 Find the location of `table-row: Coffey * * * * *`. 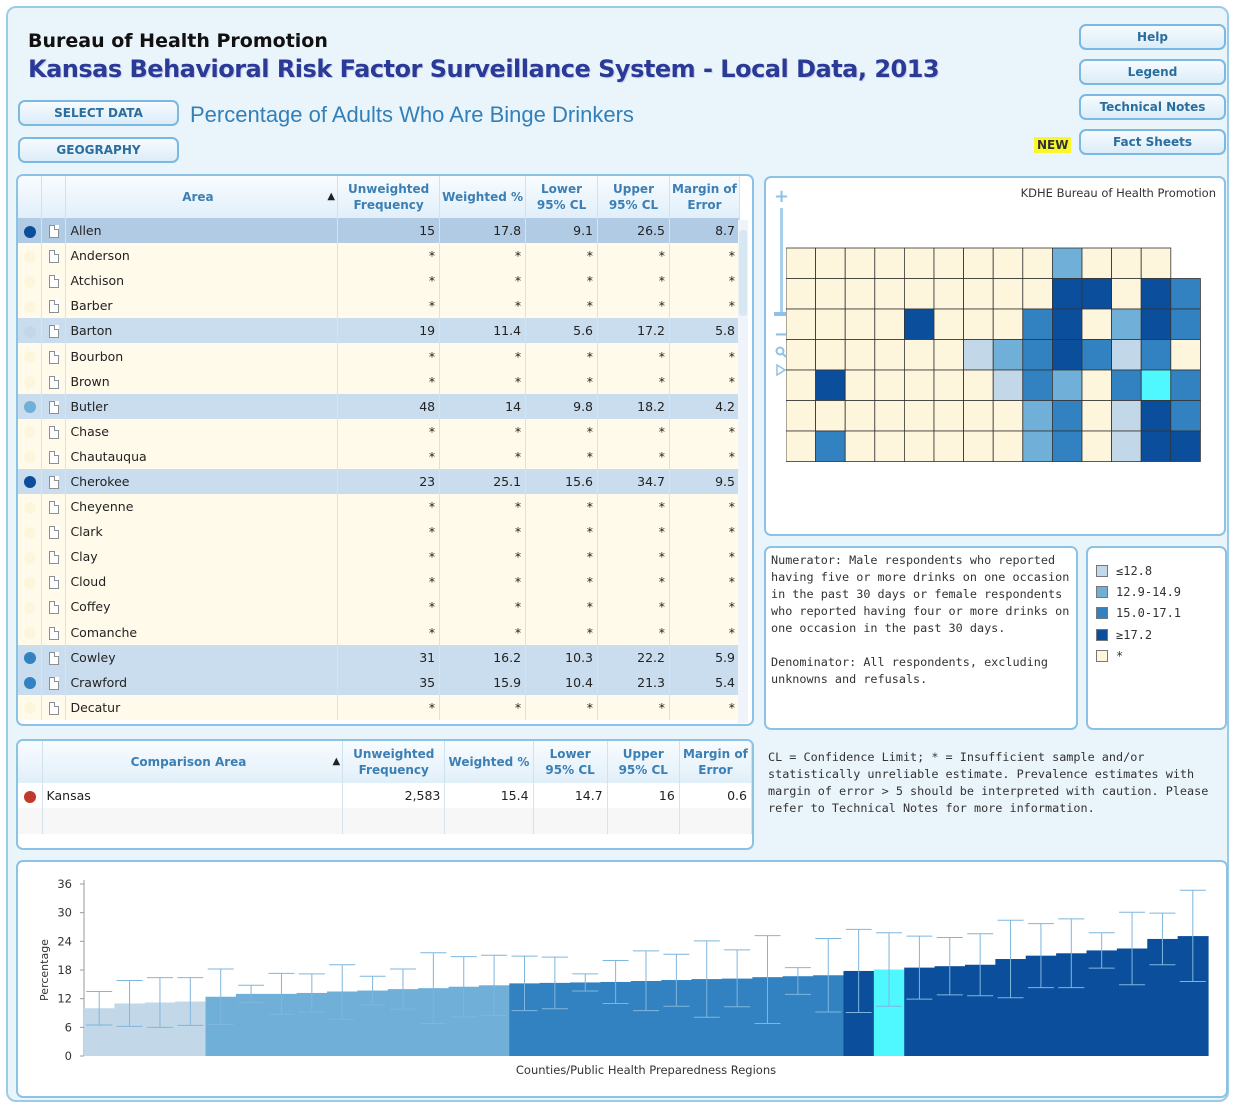

table-row: Coffey * * * * * is located at coordinates (379, 607).